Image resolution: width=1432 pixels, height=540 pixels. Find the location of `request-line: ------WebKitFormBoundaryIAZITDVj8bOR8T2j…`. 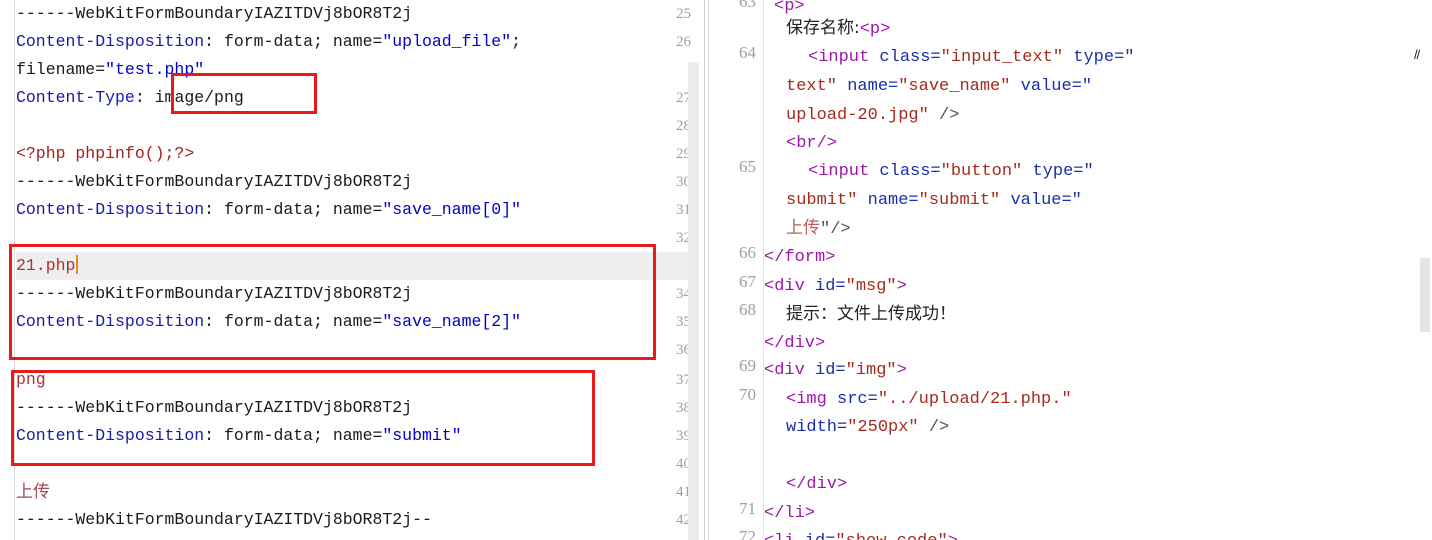

request-line: ------WebKitFormBoundaryIAZITDVj8bOR8T2j… is located at coordinates (356, 520).